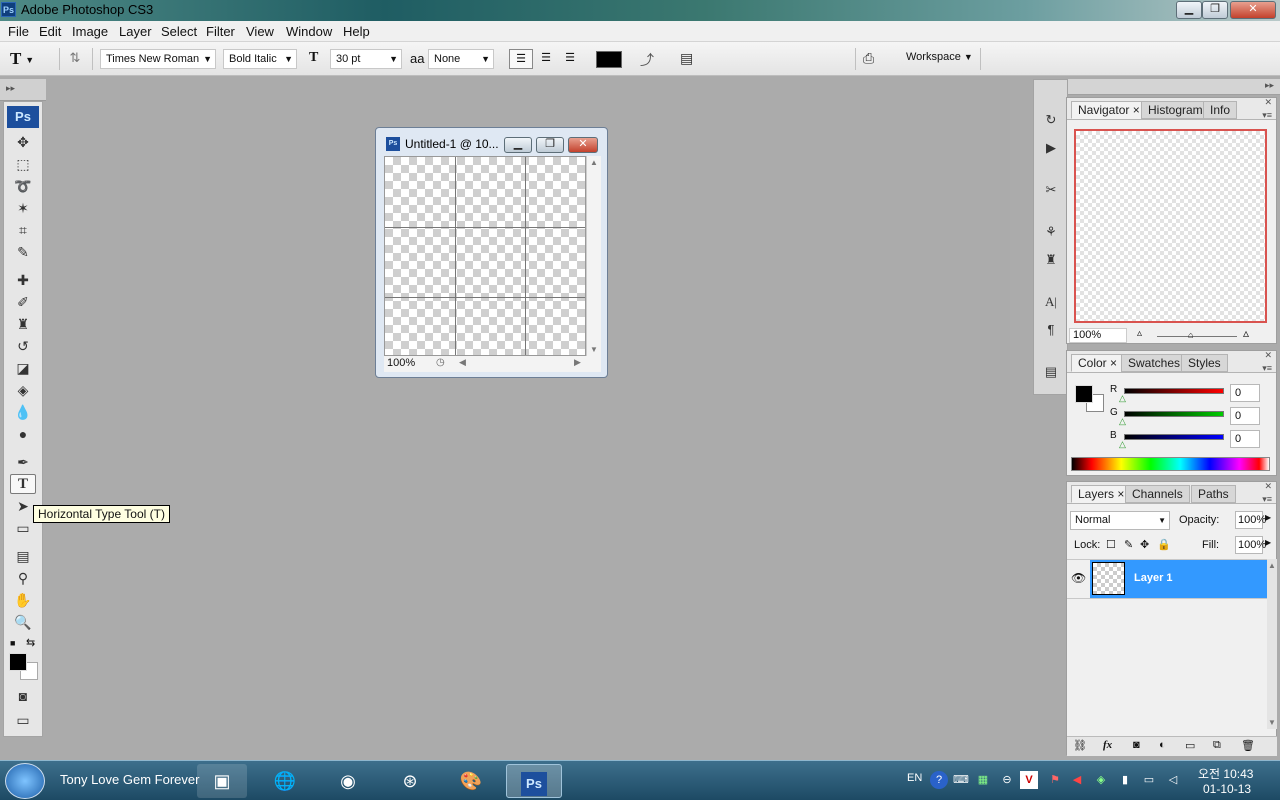  What do you see at coordinates (1220, 110) in the screenshot?
I see `tab-info: Info` at bounding box center [1220, 110].